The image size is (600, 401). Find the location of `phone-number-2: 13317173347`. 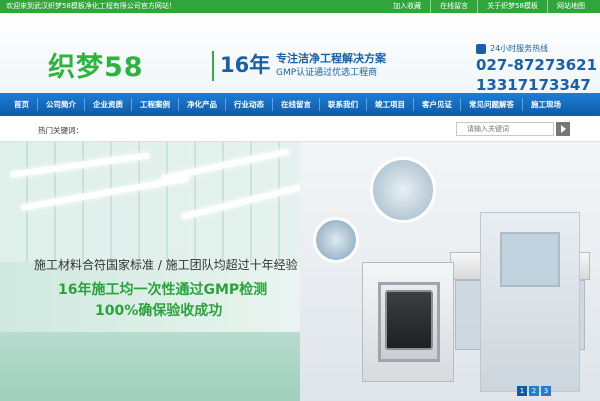

phone-number-2: 13317173347 is located at coordinates (533, 85).